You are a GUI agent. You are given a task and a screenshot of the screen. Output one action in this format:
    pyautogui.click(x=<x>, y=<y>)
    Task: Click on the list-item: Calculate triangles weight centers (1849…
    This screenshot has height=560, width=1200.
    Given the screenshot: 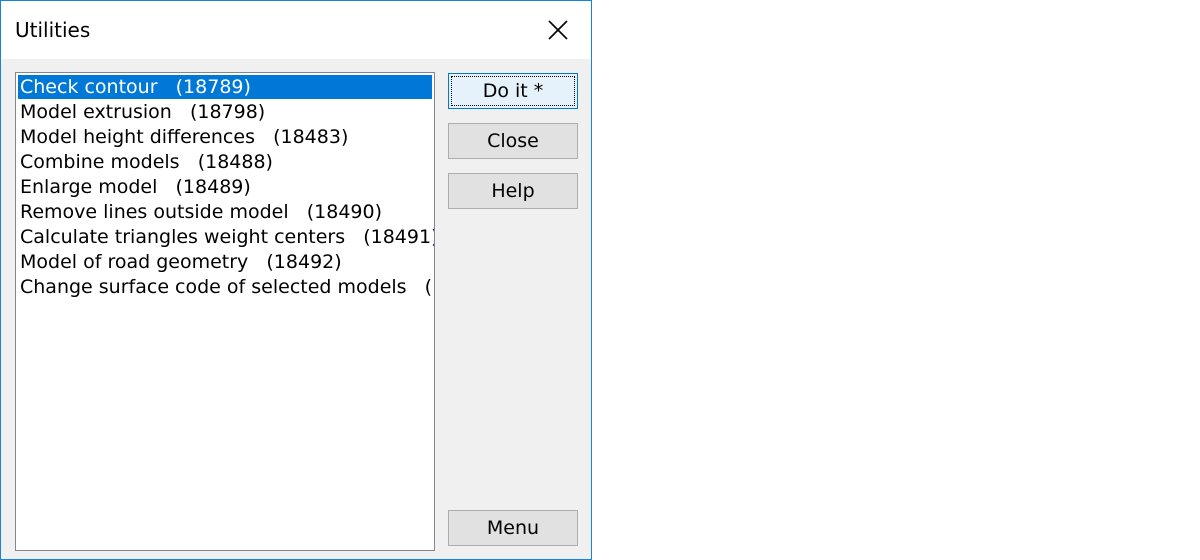 What is the action you would take?
    pyautogui.click(x=226, y=237)
    